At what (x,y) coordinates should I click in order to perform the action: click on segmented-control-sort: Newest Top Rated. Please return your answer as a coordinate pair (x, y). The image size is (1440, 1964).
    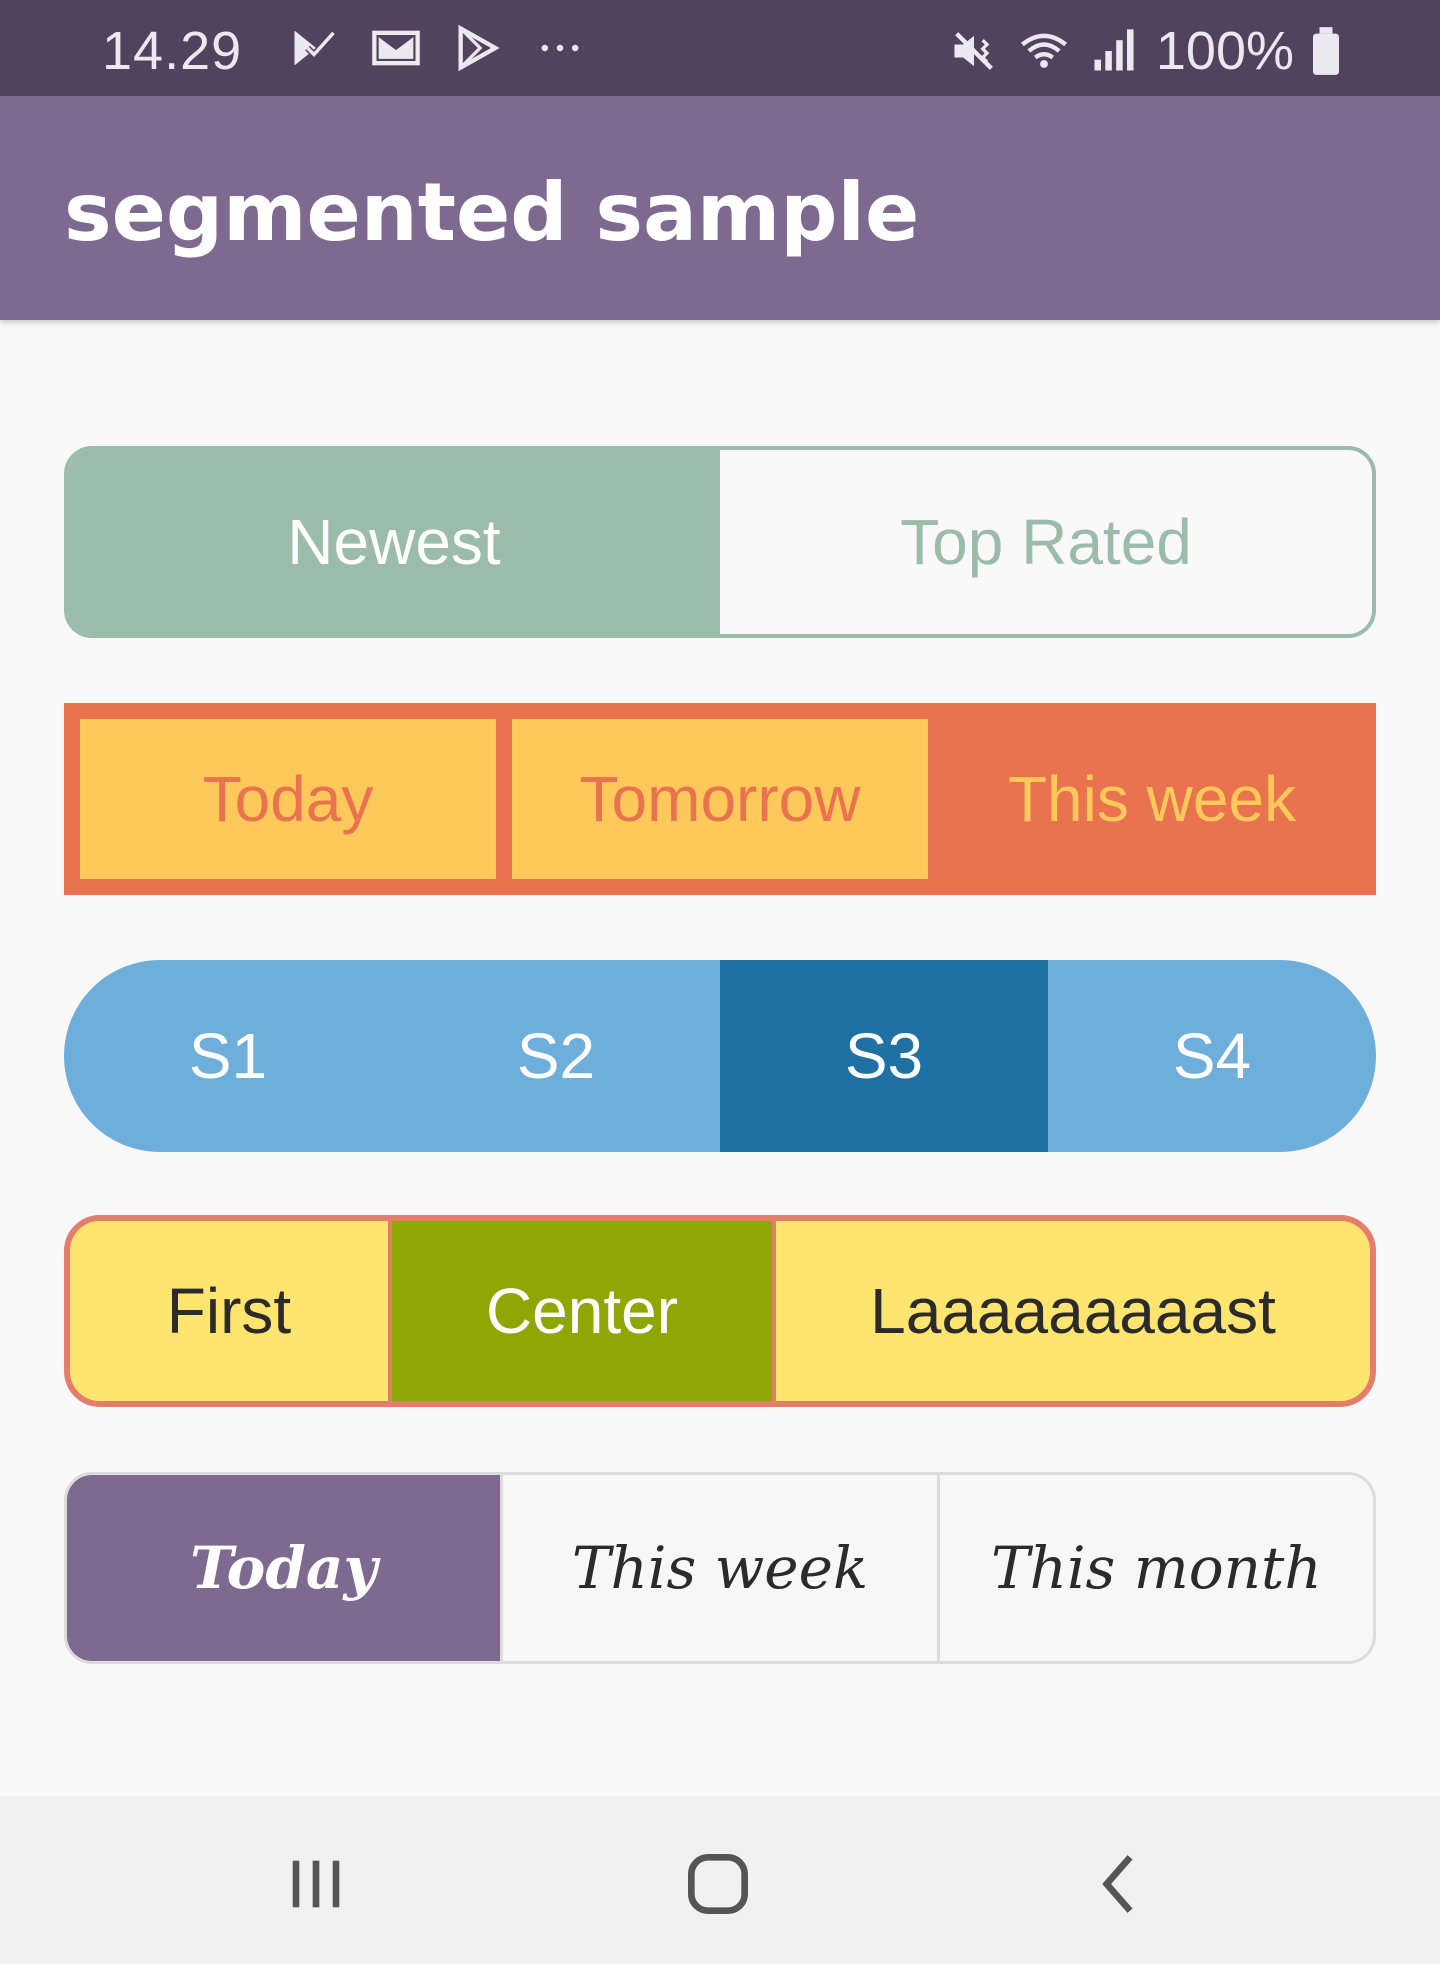
    Looking at the image, I should click on (720, 542).